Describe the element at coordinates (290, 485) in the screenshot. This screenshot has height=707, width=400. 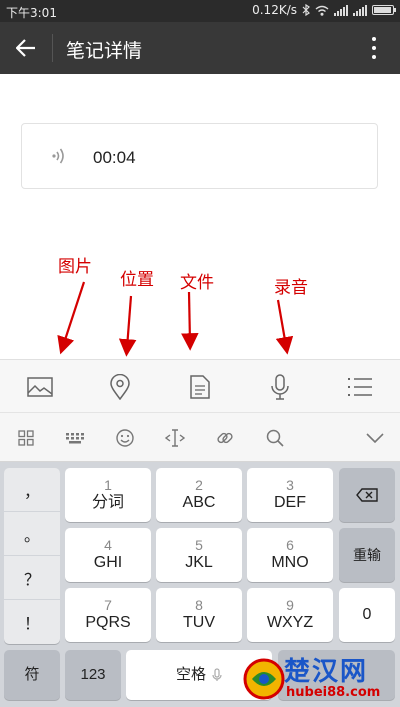
I see `key-number: 3` at that location.